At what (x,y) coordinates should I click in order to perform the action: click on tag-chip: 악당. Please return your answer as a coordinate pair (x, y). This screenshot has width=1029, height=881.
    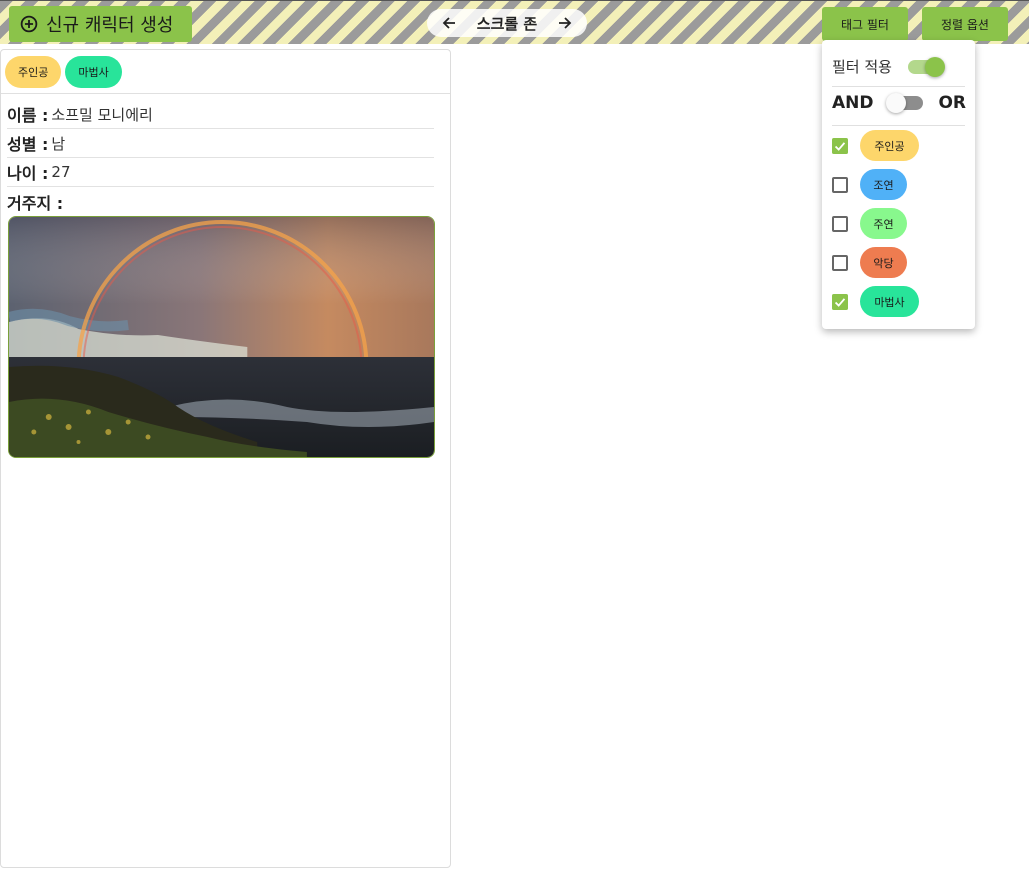
    Looking at the image, I should click on (883, 262).